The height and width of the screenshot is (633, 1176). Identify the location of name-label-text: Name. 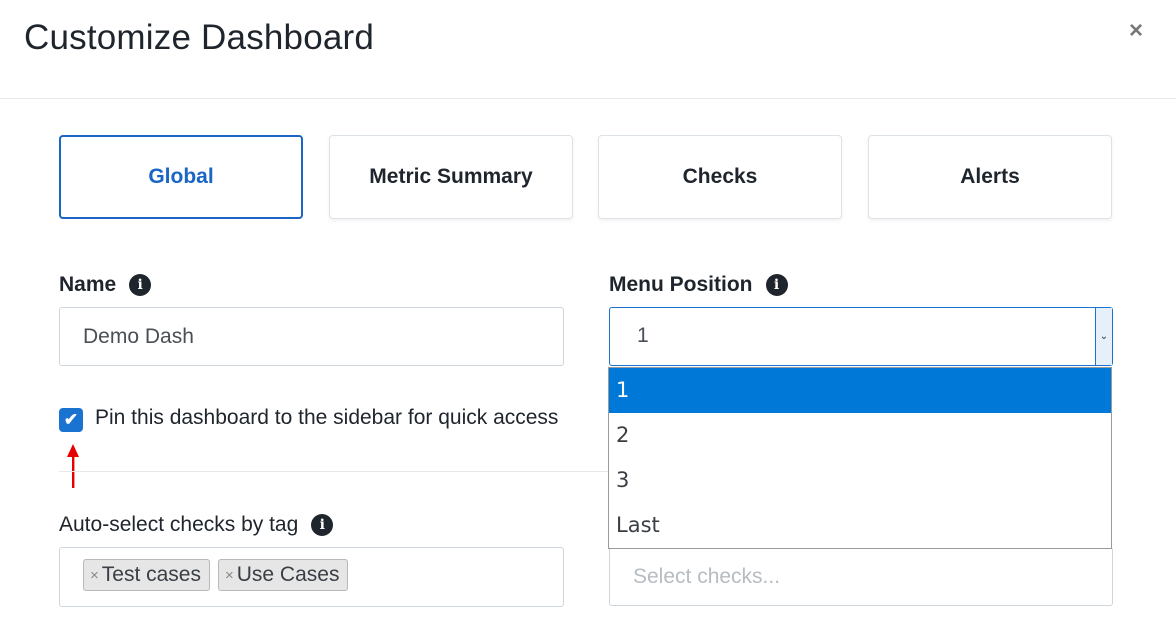
(88, 284).